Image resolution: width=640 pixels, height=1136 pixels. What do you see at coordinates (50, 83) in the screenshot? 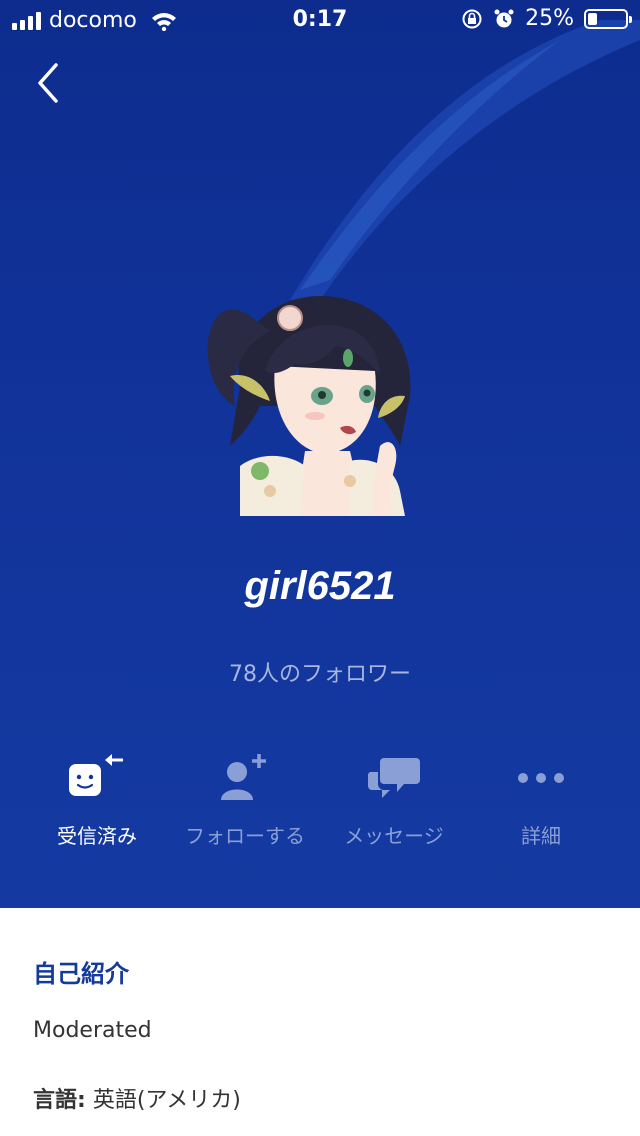
I see `back-button` at bounding box center [50, 83].